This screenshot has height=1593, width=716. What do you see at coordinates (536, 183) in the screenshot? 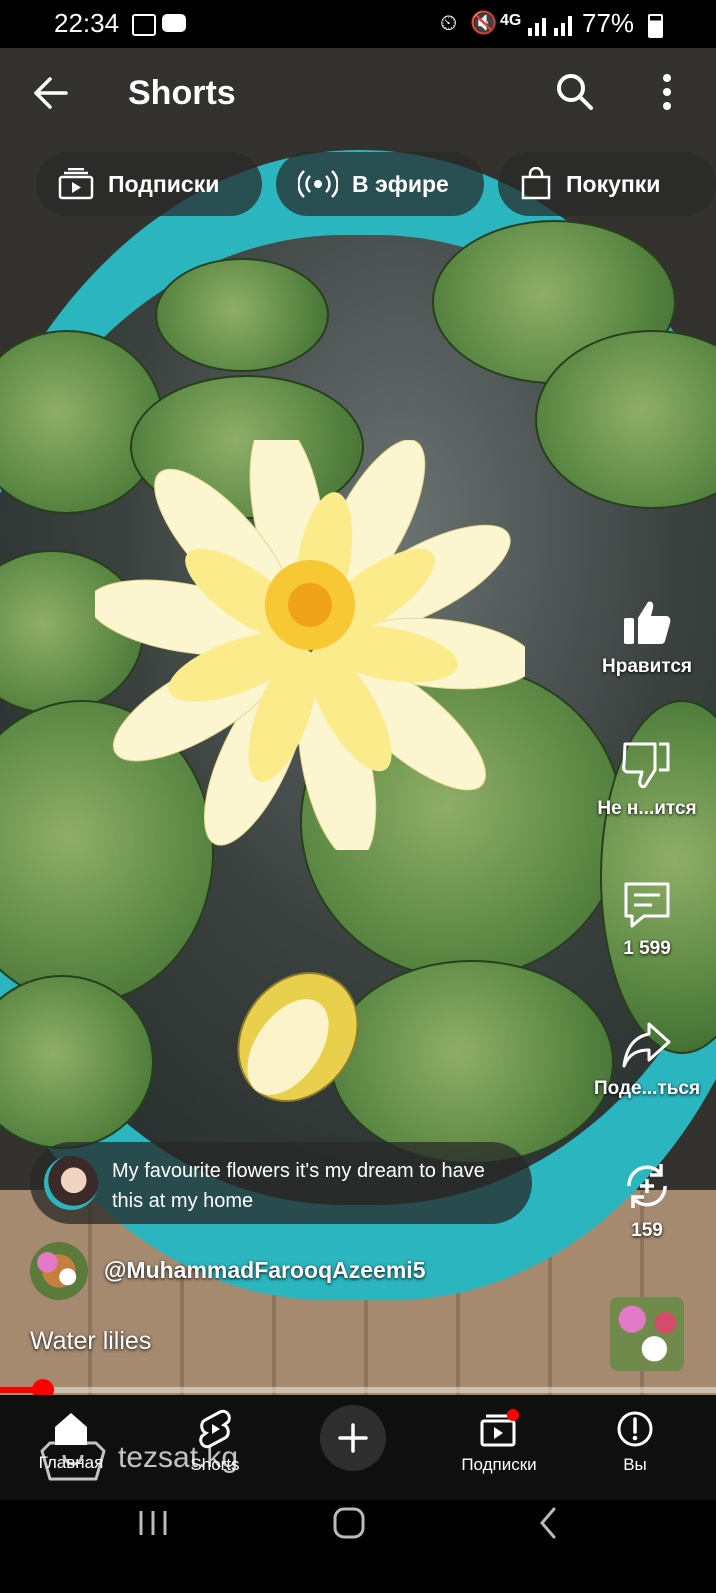
I see `shopping-bag-icon` at bounding box center [536, 183].